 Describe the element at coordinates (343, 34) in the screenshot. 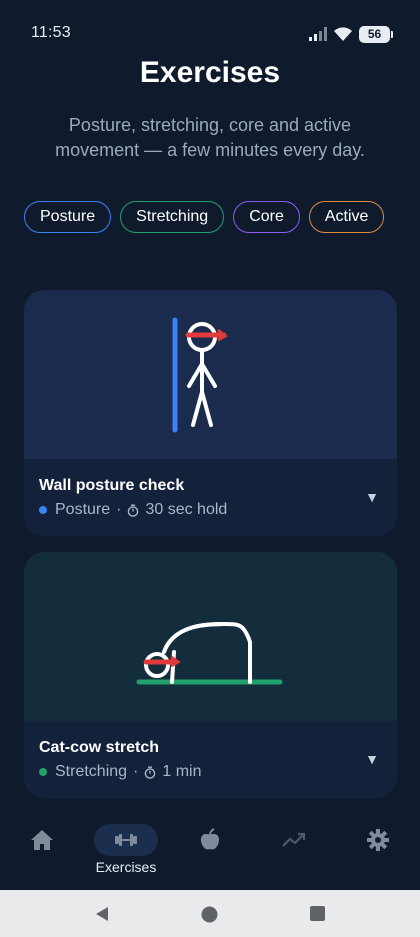

I see `wifi-icon` at that location.